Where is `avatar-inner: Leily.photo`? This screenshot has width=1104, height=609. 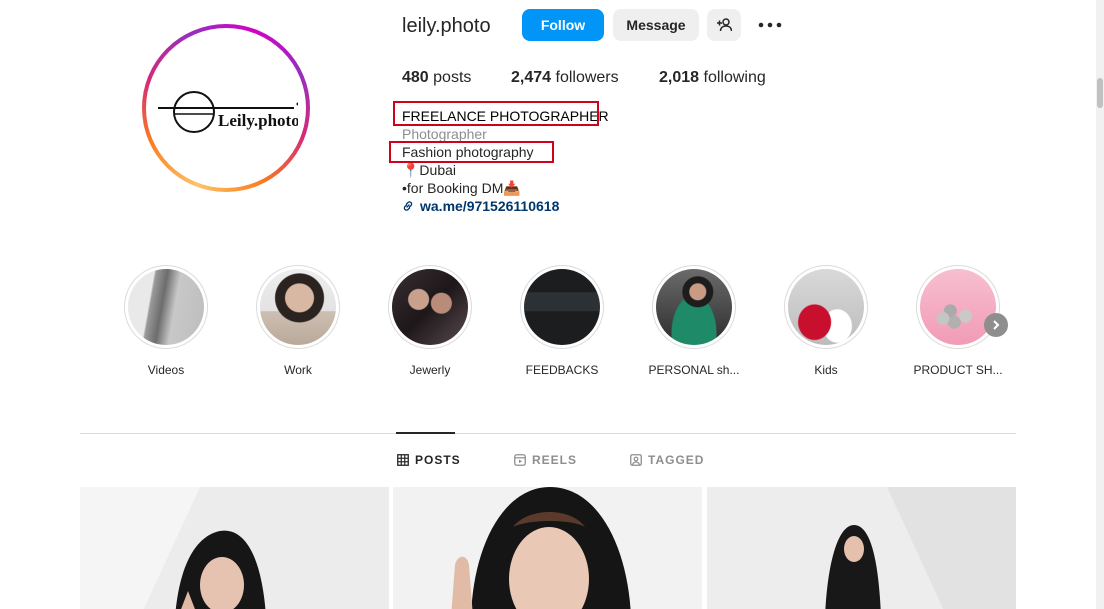 avatar-inner: Leily.photo is located at coordinates (226, 108).